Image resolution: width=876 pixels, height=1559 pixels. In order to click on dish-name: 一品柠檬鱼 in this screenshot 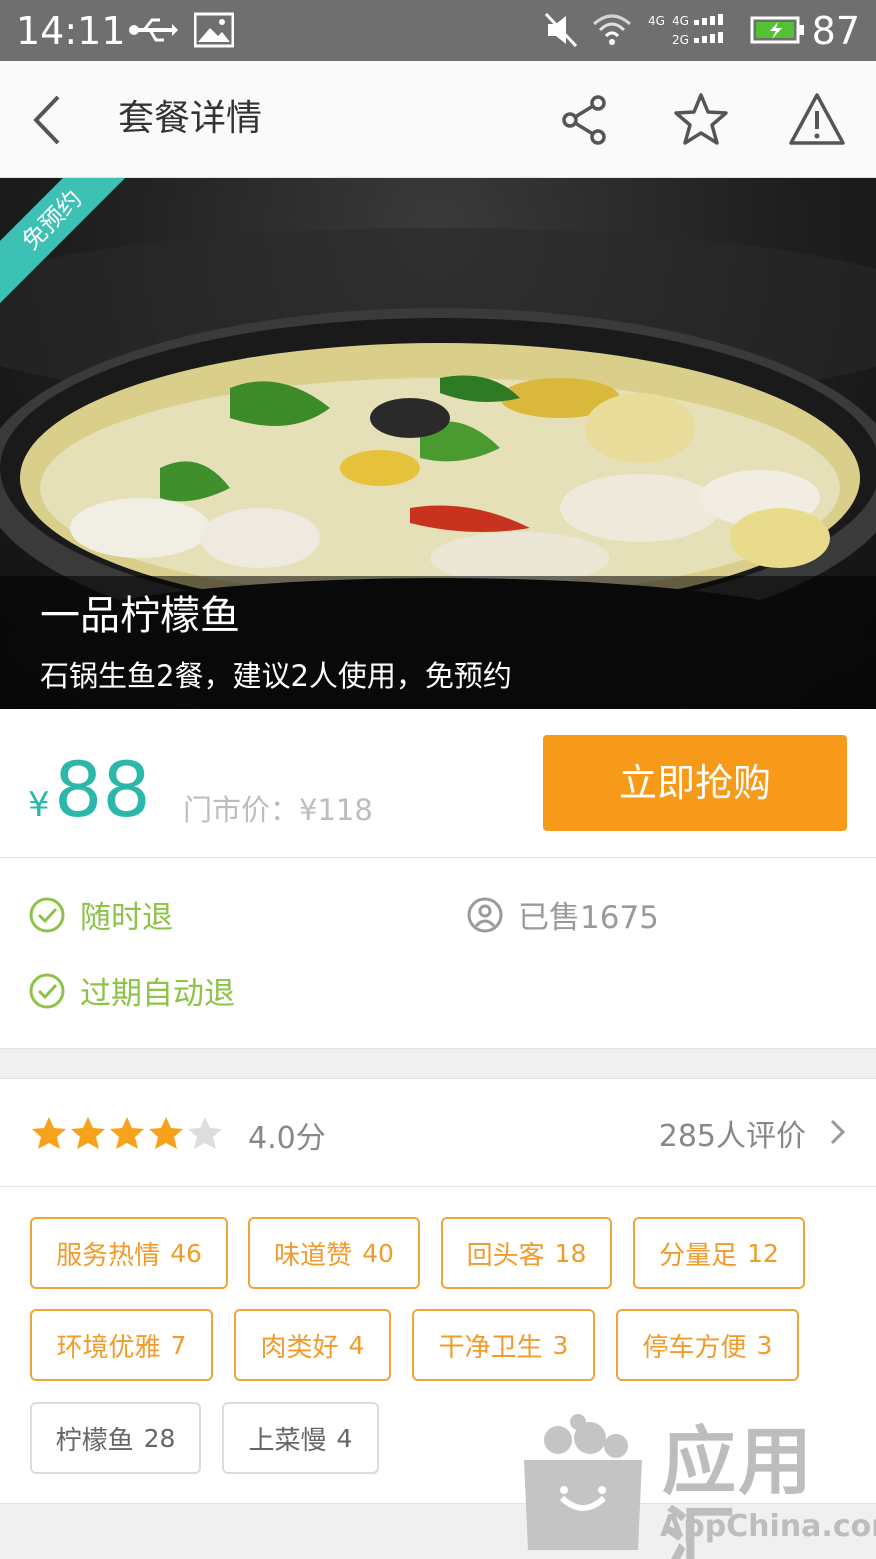, I will do `click(140, 616)`.